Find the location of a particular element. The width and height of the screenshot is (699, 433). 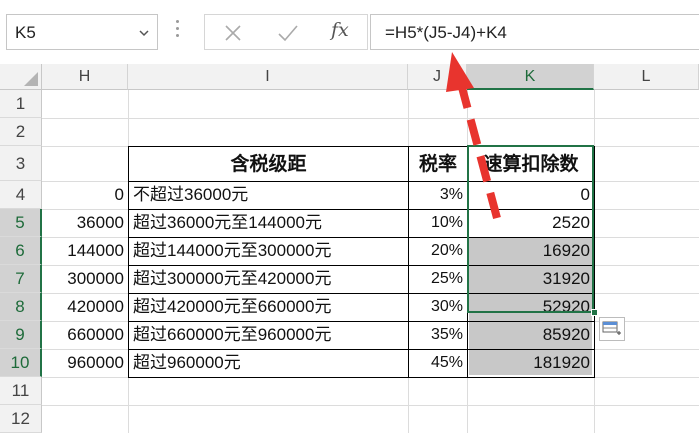

quick-analysis-button is located at coordinates (612, 329).